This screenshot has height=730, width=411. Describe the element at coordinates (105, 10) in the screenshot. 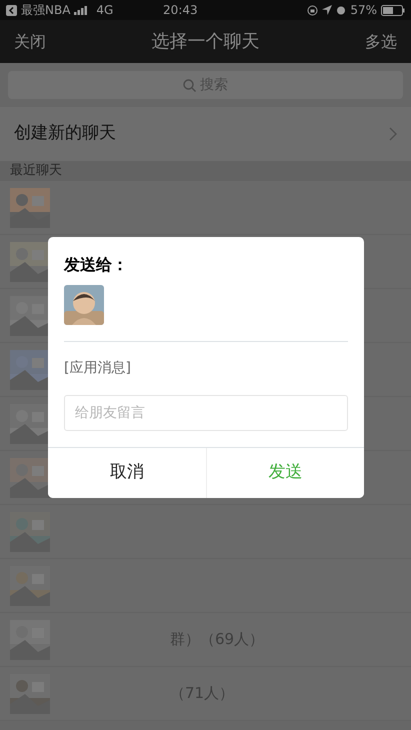

I see `network-label: 4G` at that location.